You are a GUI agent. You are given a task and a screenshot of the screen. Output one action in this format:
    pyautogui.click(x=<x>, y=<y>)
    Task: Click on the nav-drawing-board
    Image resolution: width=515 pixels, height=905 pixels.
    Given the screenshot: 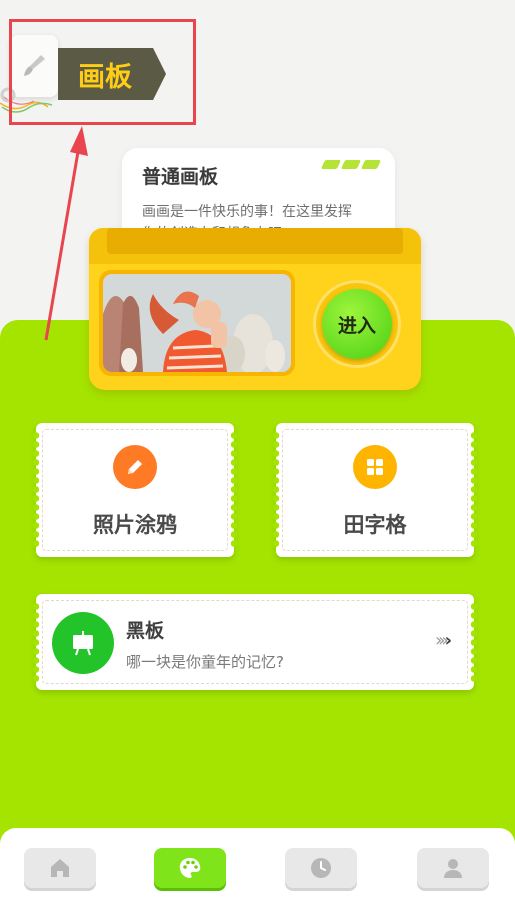 What is the action you would take?
    pyautogui.click(x=190, y=868)
    